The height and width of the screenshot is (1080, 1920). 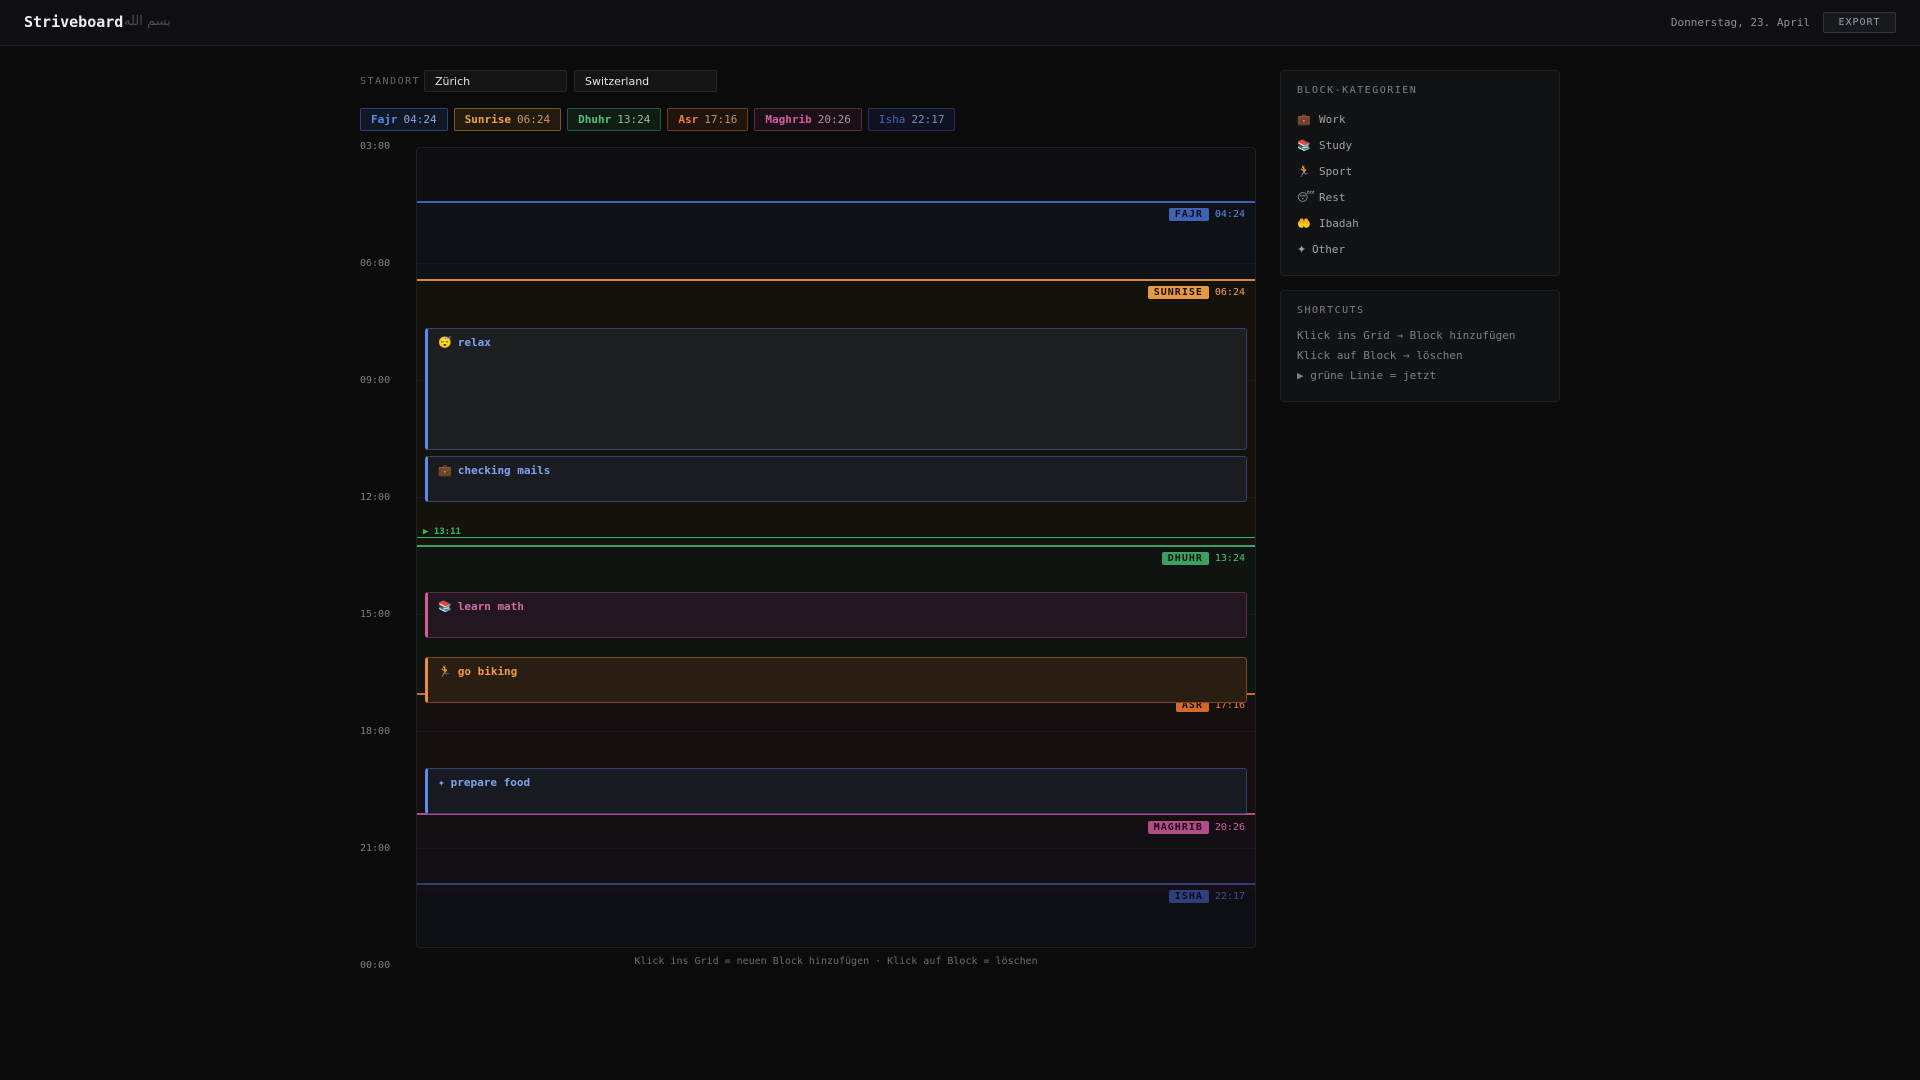 I want to click on app-title: Striveboard, so click(x=74, y=22).